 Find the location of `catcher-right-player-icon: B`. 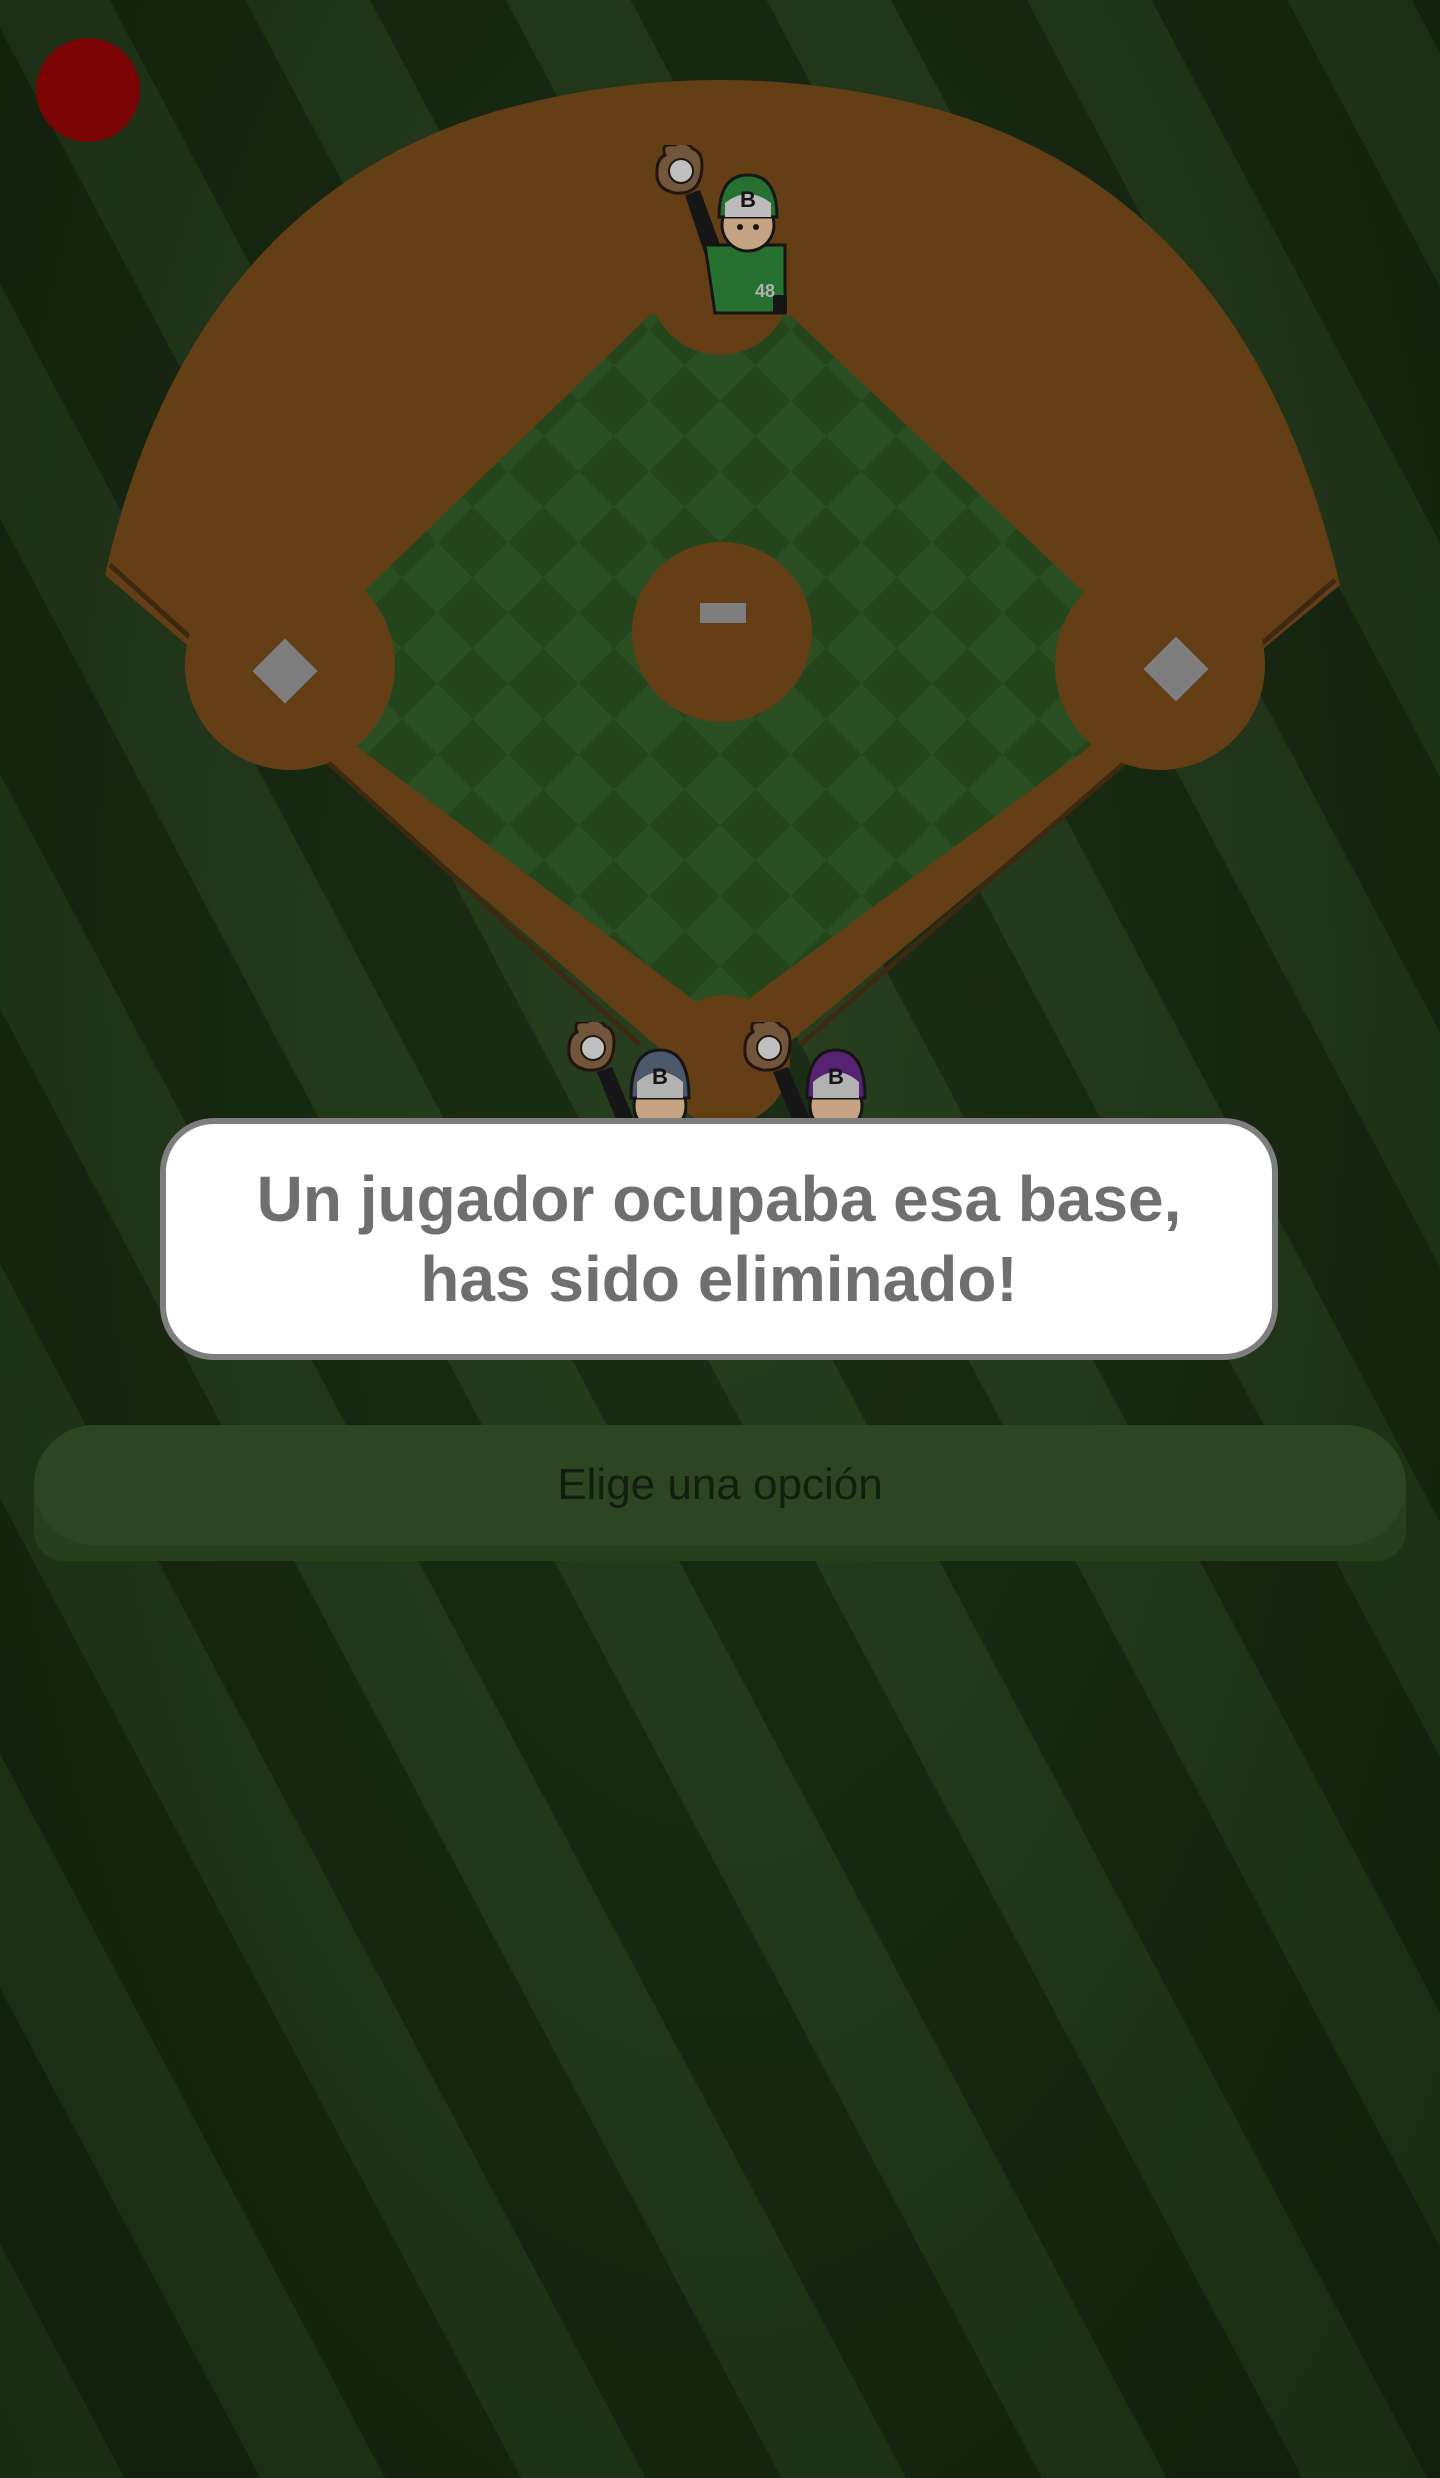

catcher-right-player-icon: B is located at coordinates (805, 1072).